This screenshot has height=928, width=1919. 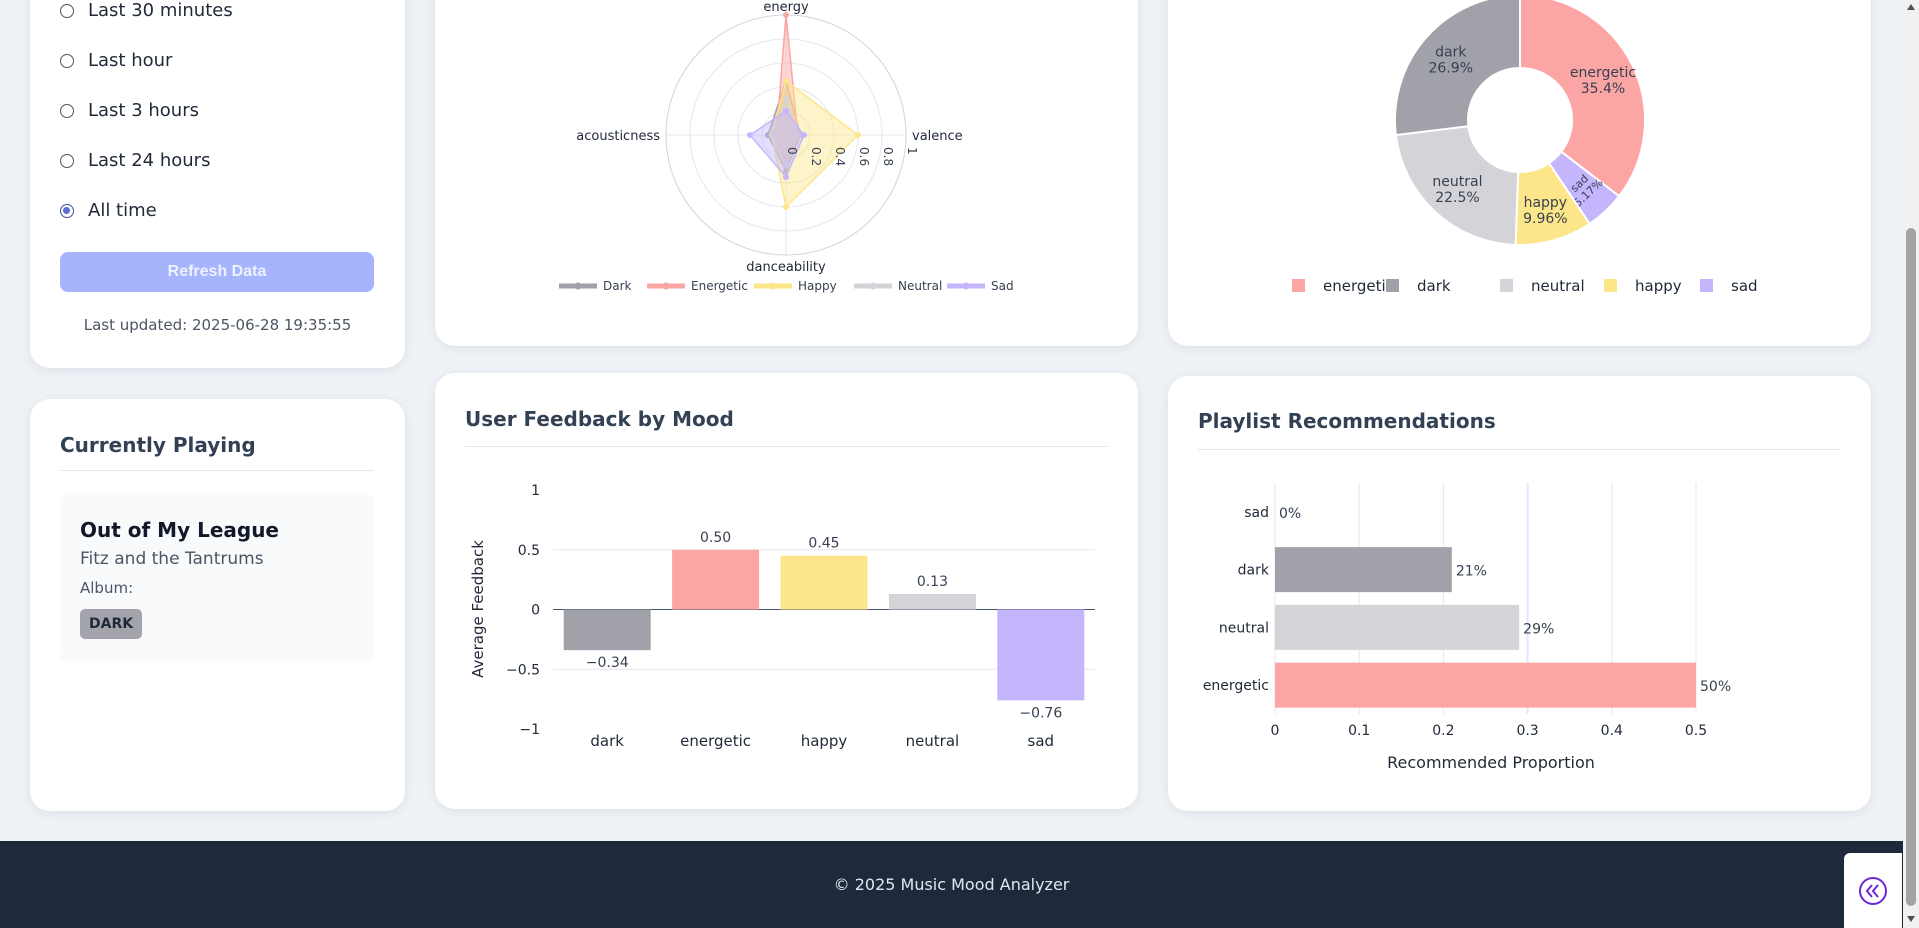 What do you see at coordinates (617, 286) in the screenshot?
I see `radar-legend-label: Dark` at bounding box center [617, 286].